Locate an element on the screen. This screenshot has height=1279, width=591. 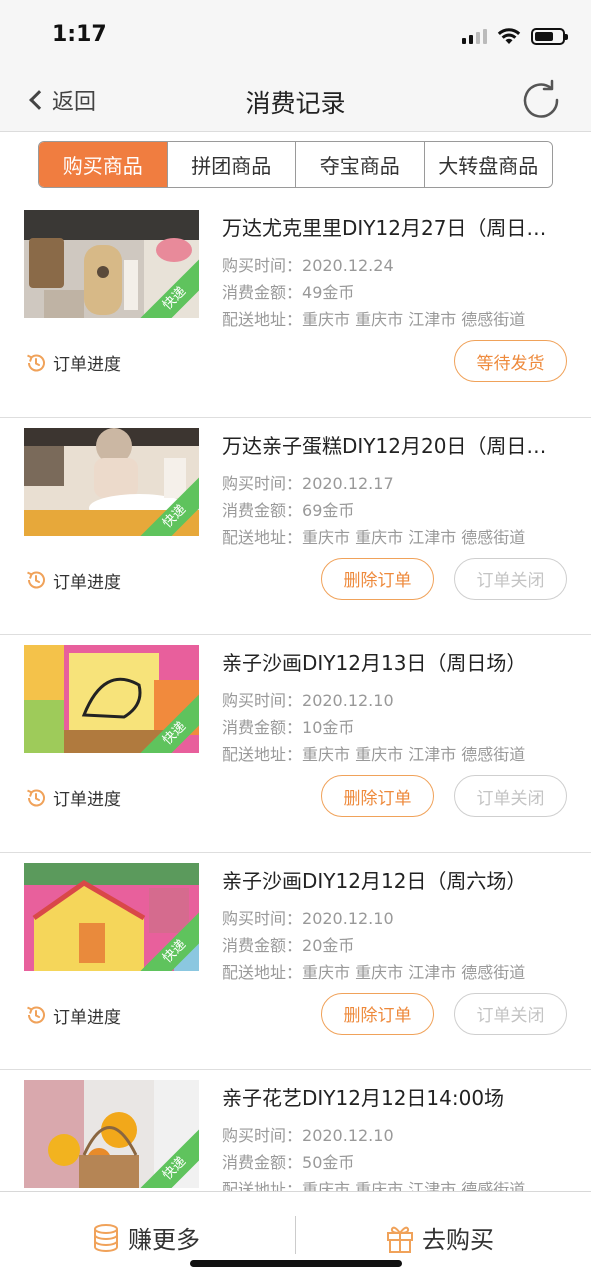
status-icons is located at coordinates (515, 36).